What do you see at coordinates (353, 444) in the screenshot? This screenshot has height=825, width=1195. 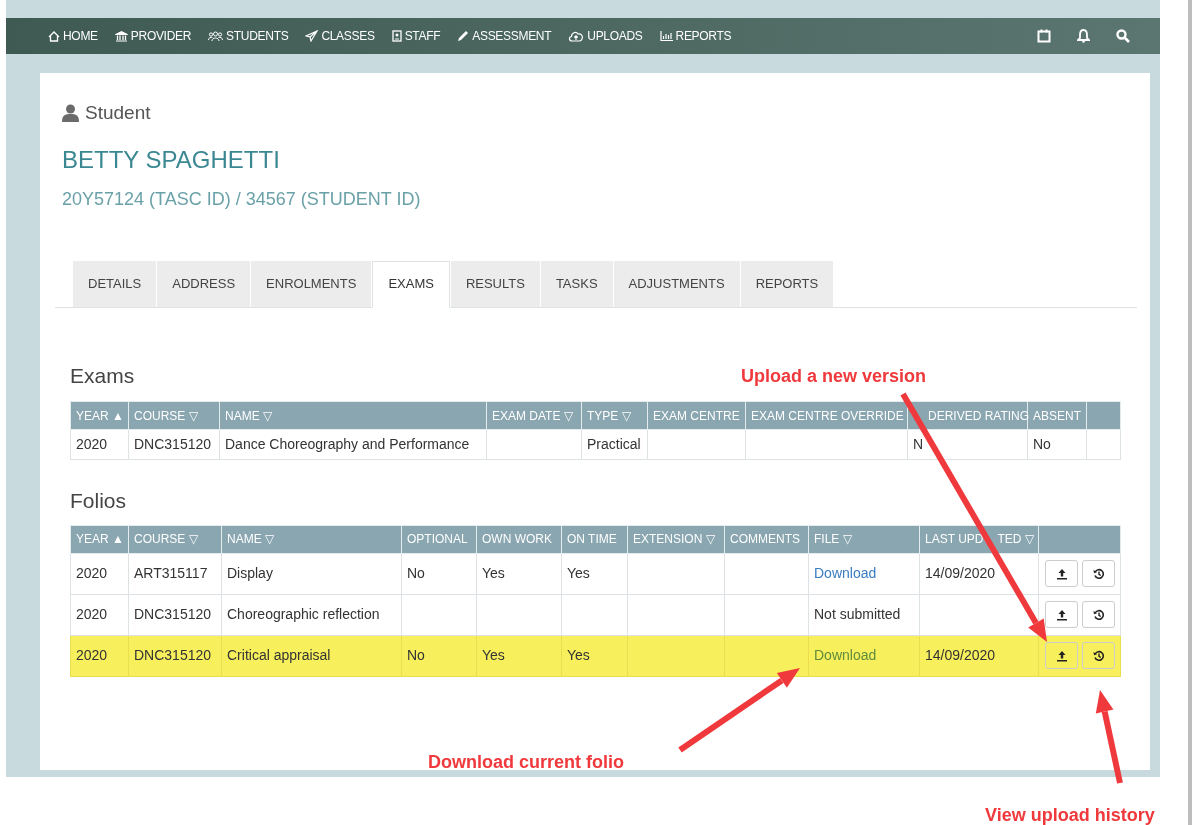 I see `table-cell: Dance Choreography and Performance` at bounding box center [353, 444].